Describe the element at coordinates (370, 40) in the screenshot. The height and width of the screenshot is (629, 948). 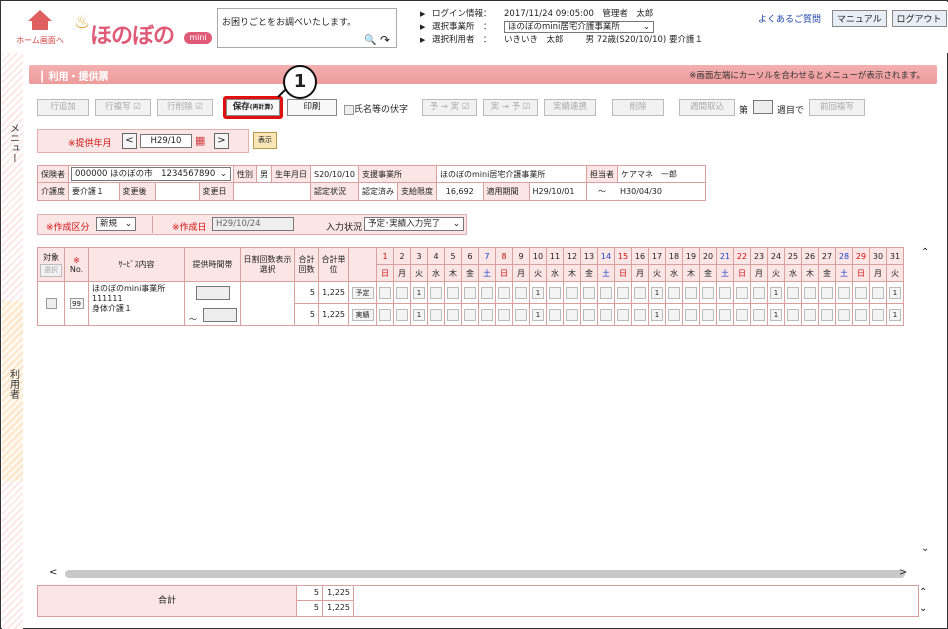
I see `search-icon: 🔍` at that location.